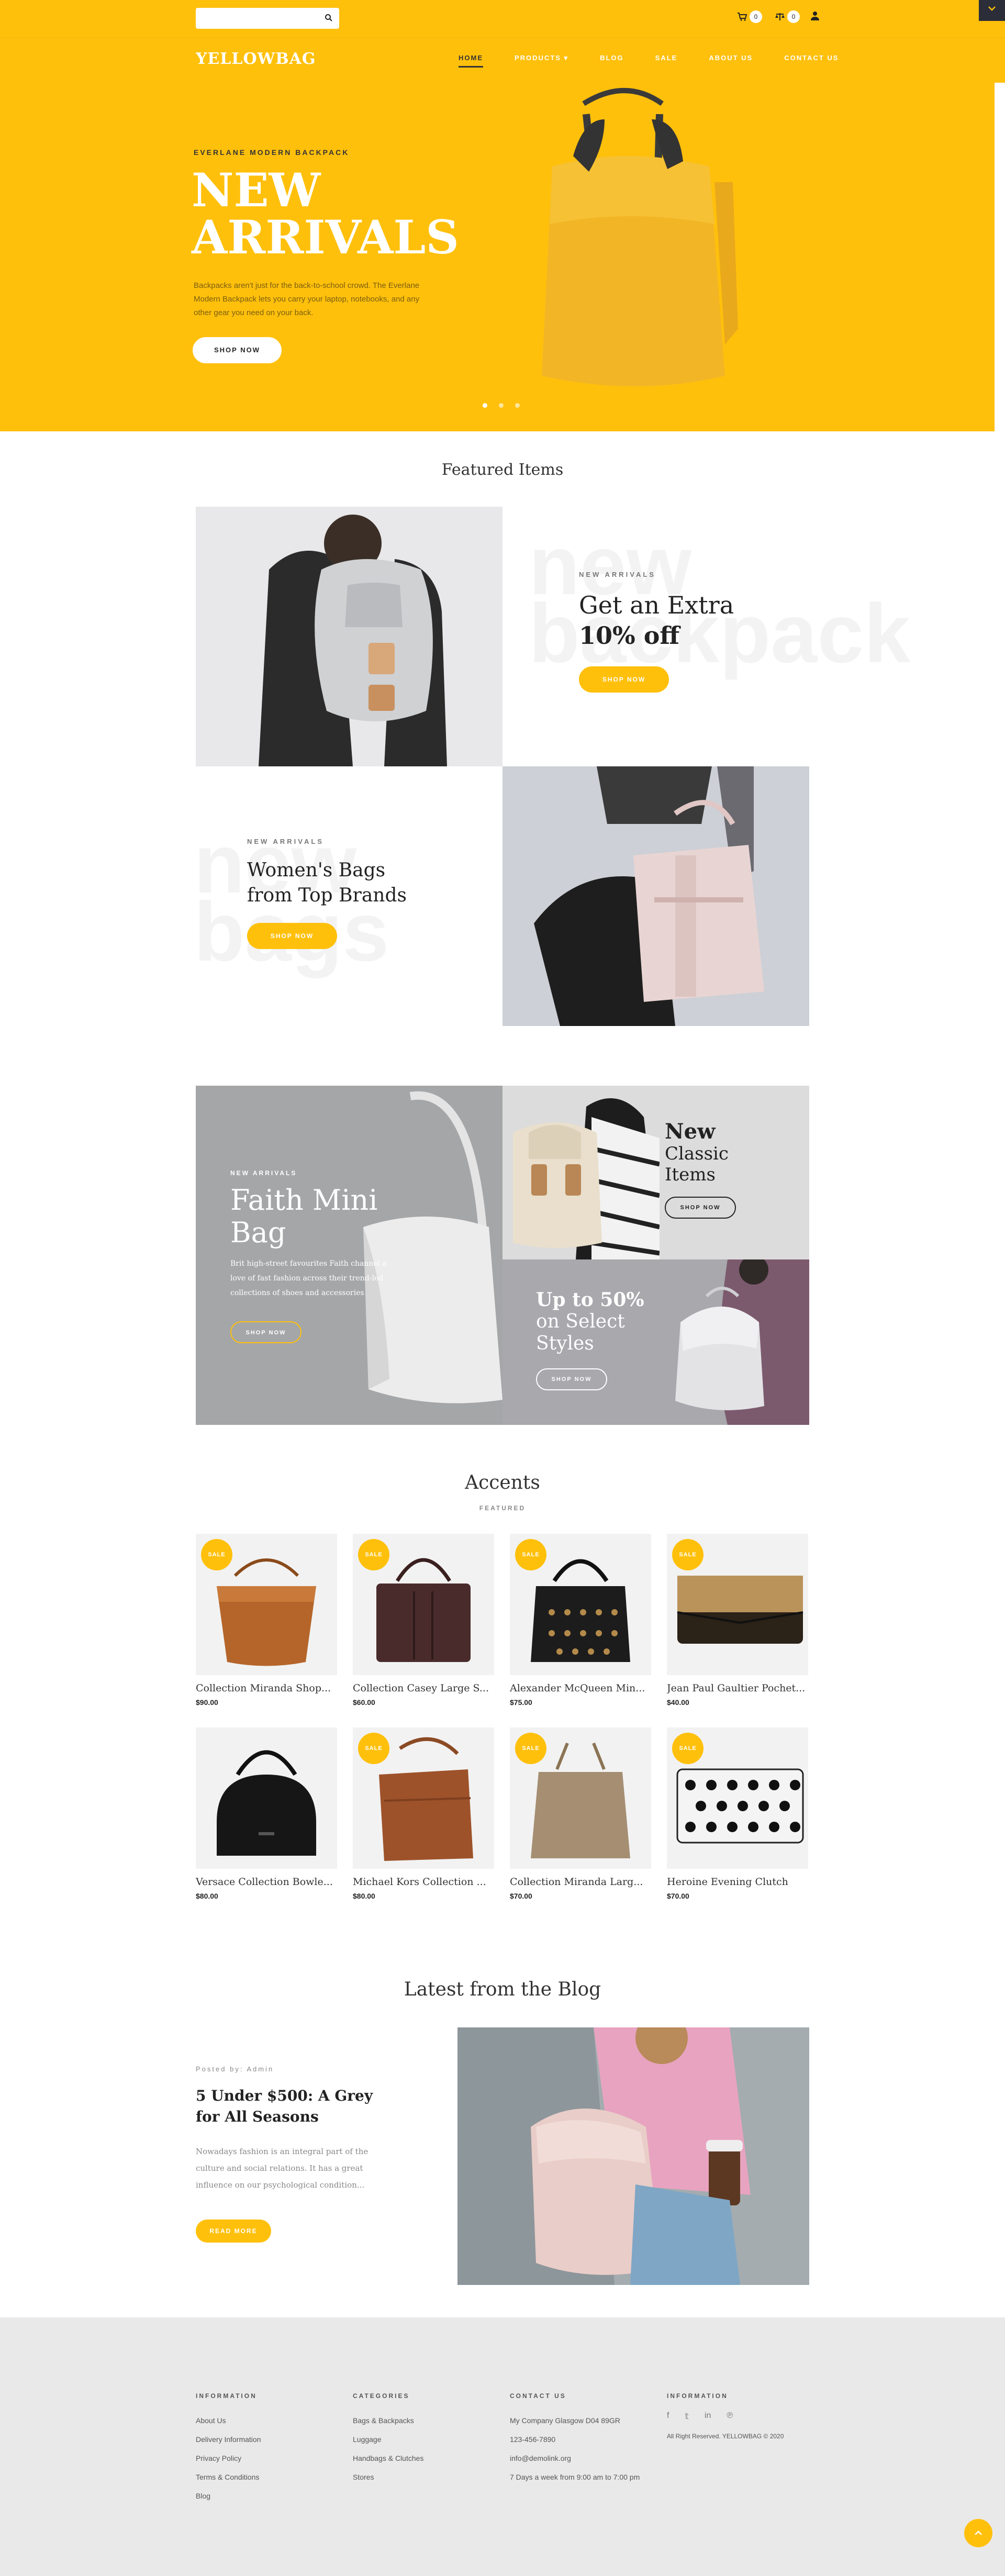 Image resolution: width=1005 pixels, height=2576 pixels. What do you see at coordinates (541, 61) in the screenshot?
I see `nav-products: PRODUCTS ▾` at bounding box center [541, 61].